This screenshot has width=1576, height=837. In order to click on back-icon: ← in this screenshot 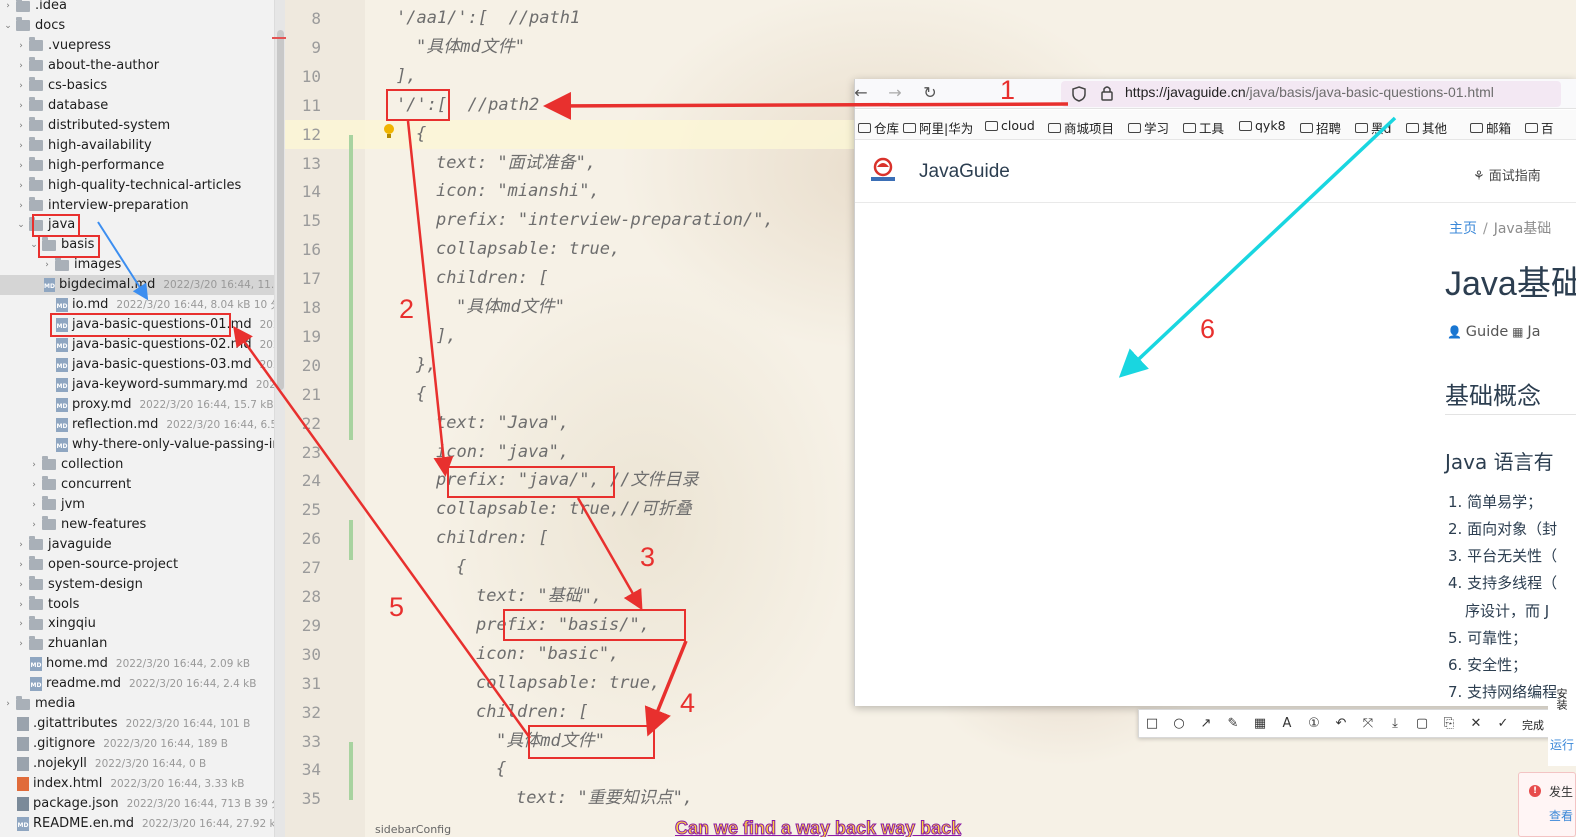, I will do `click(864, 92)`.